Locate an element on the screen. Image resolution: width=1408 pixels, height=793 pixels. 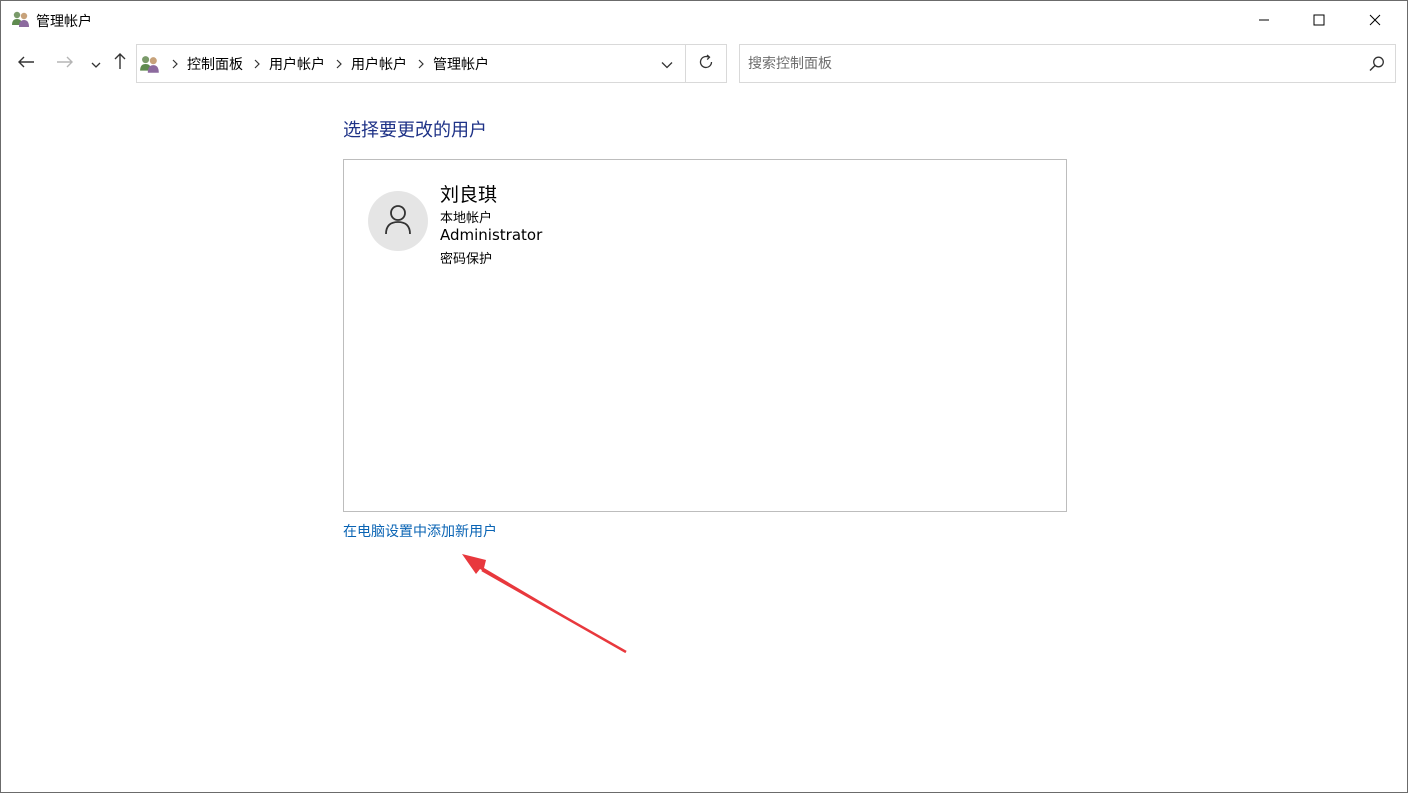
breadcrumb-control-panel: 控制面板 is located at coordinates (216, 64).